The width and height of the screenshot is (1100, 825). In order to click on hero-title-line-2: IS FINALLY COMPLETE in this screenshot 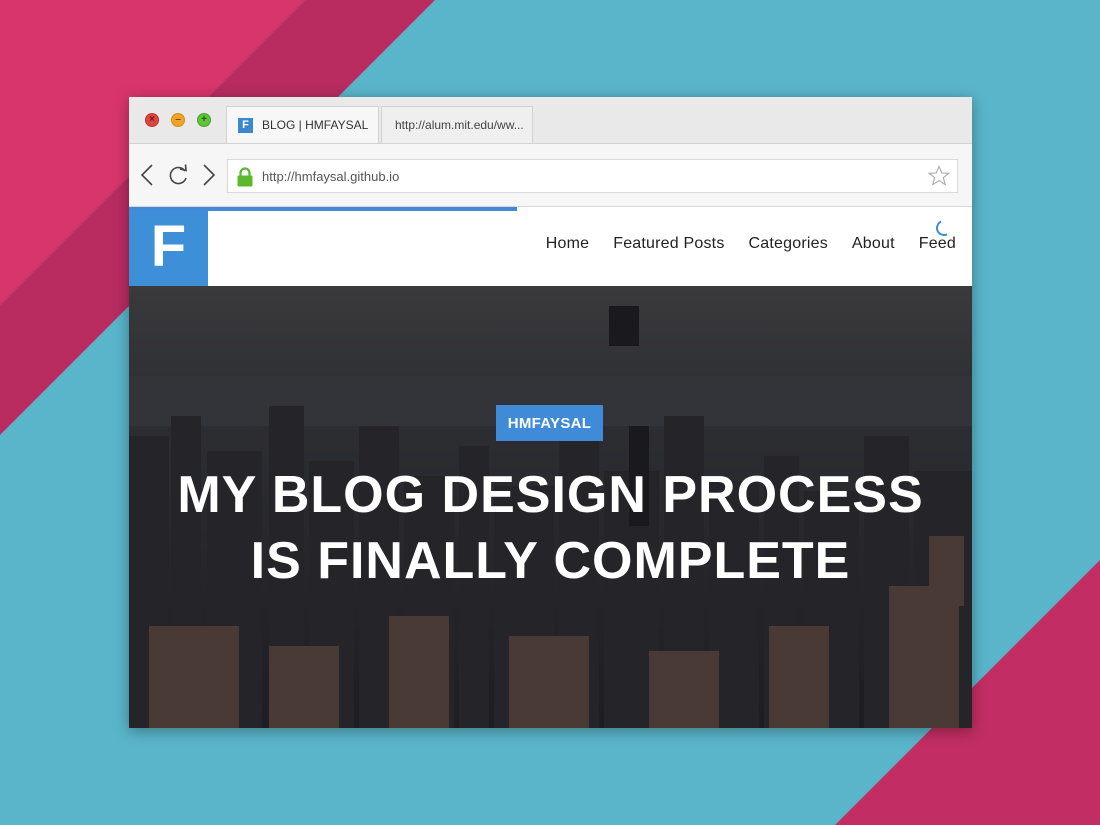, I will do `click(550, 561)`.